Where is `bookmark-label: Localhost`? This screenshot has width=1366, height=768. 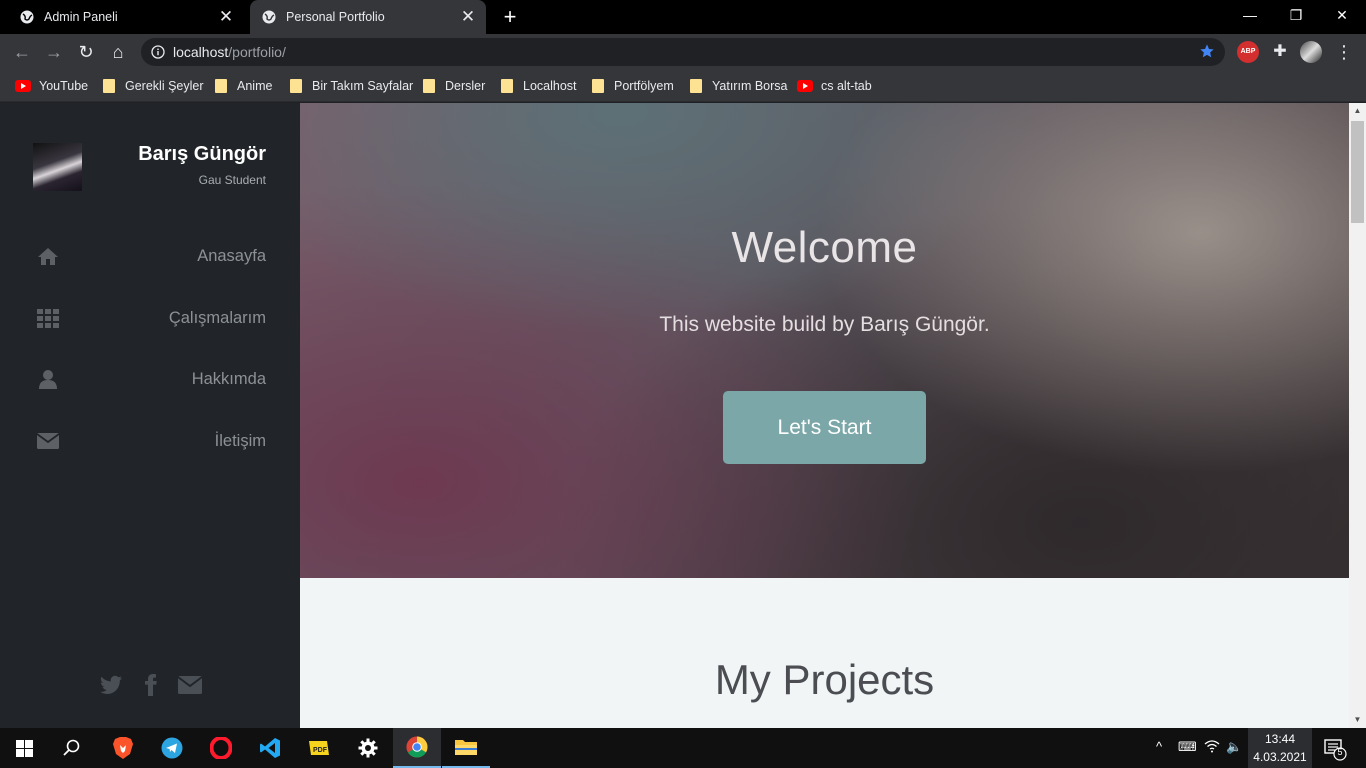
bookmark-label: Localhost is located at coordinates (550, 86).